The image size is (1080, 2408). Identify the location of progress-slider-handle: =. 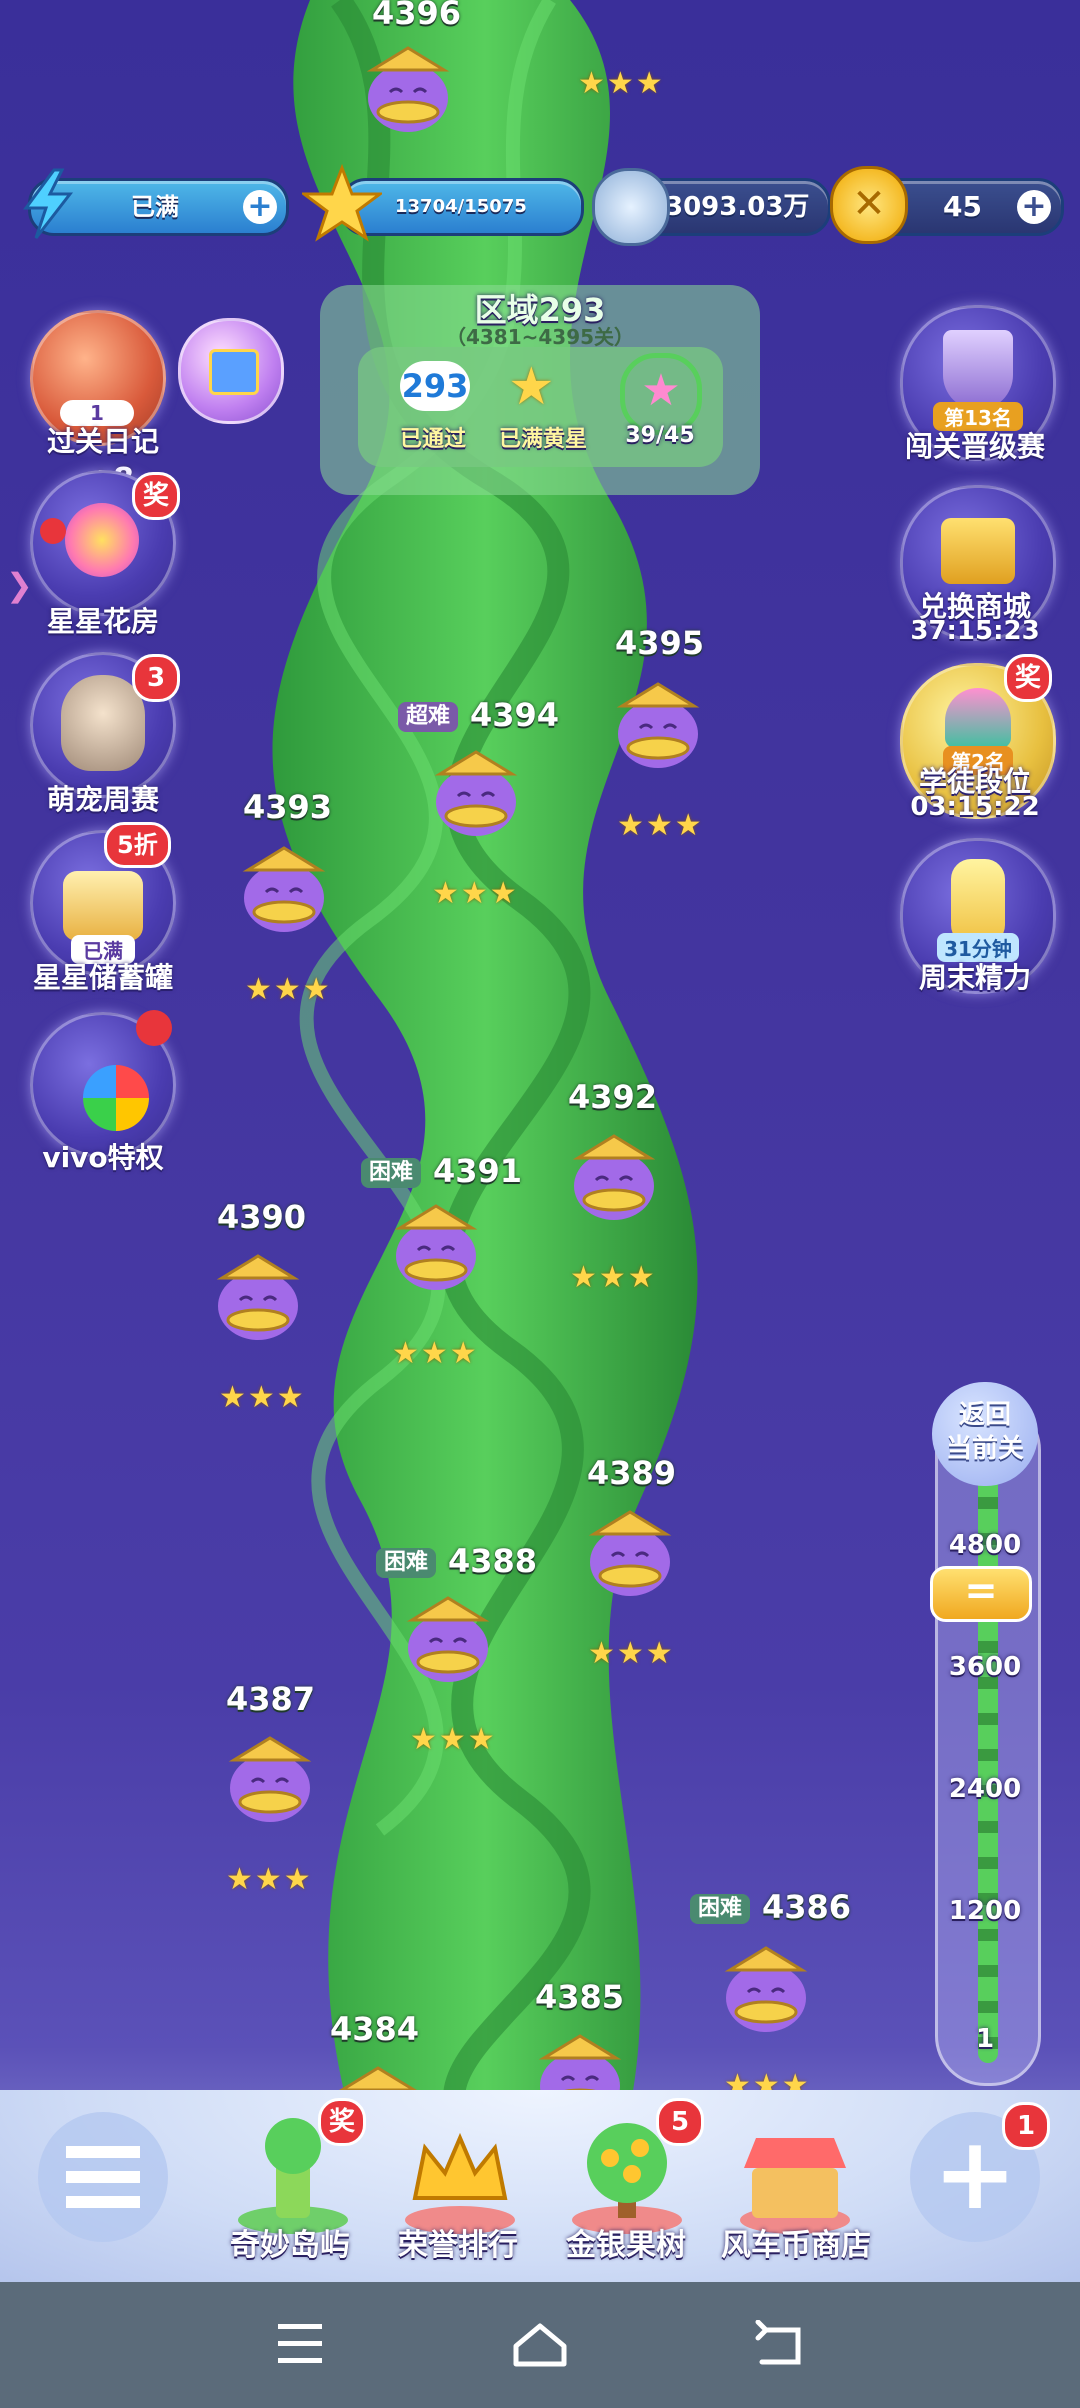
(981, 1594).